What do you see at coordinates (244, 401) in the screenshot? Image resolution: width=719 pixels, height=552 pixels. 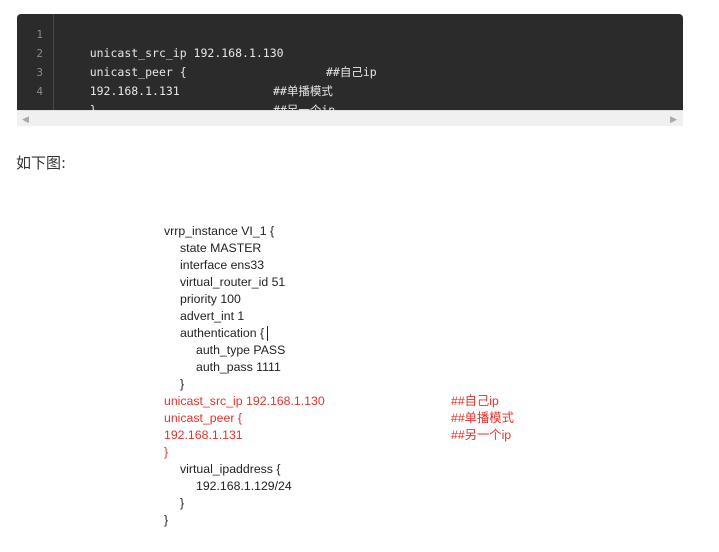 I see `config-text: unicast_src_ip 192.168.1.130` at bounding box center [244, 401].